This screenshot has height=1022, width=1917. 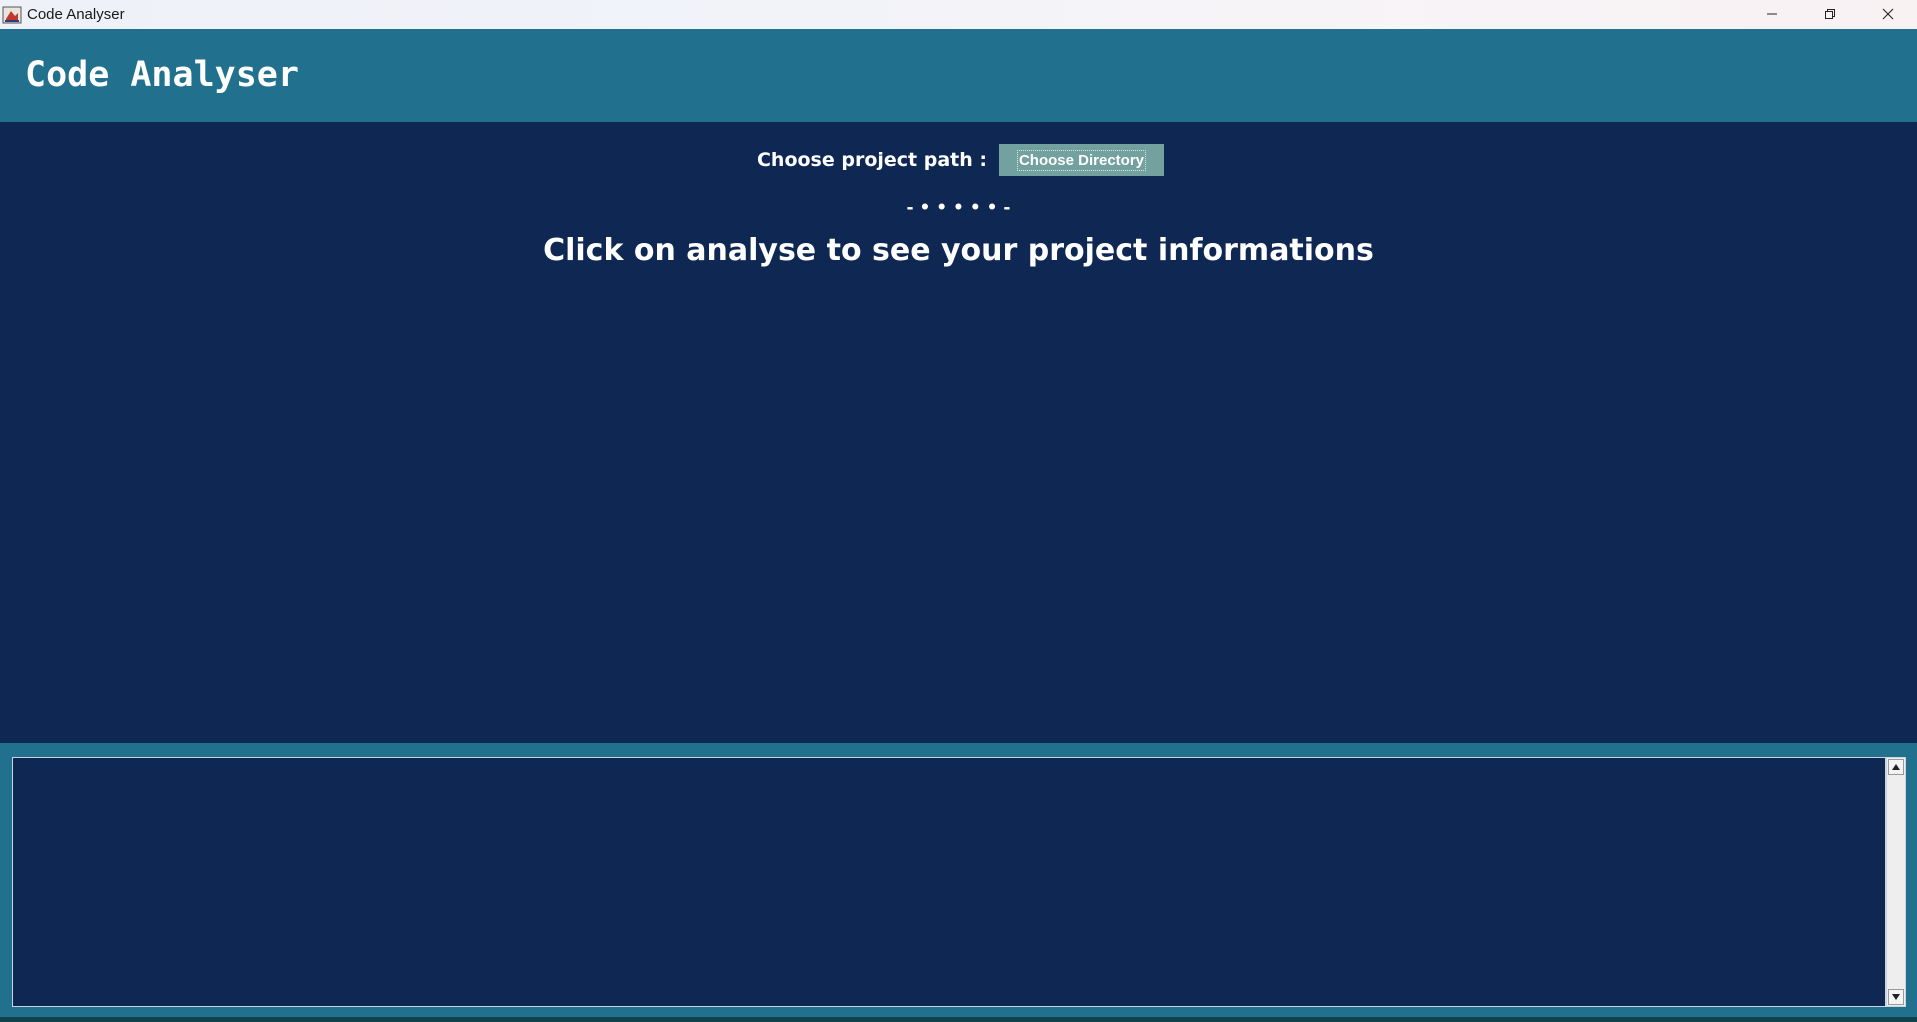 I want to click on choose-directory-label: Choose Directory, so click(x=1081, y=160).